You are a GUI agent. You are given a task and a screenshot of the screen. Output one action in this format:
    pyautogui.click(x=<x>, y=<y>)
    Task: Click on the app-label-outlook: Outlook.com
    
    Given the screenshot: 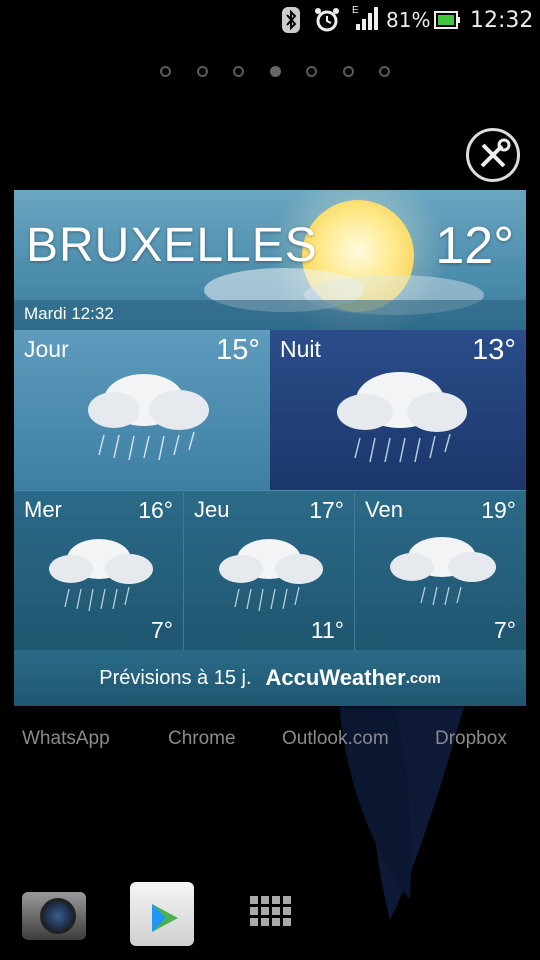 What is the action you would take?
    pyautogui.click(x=335, y=739)
    